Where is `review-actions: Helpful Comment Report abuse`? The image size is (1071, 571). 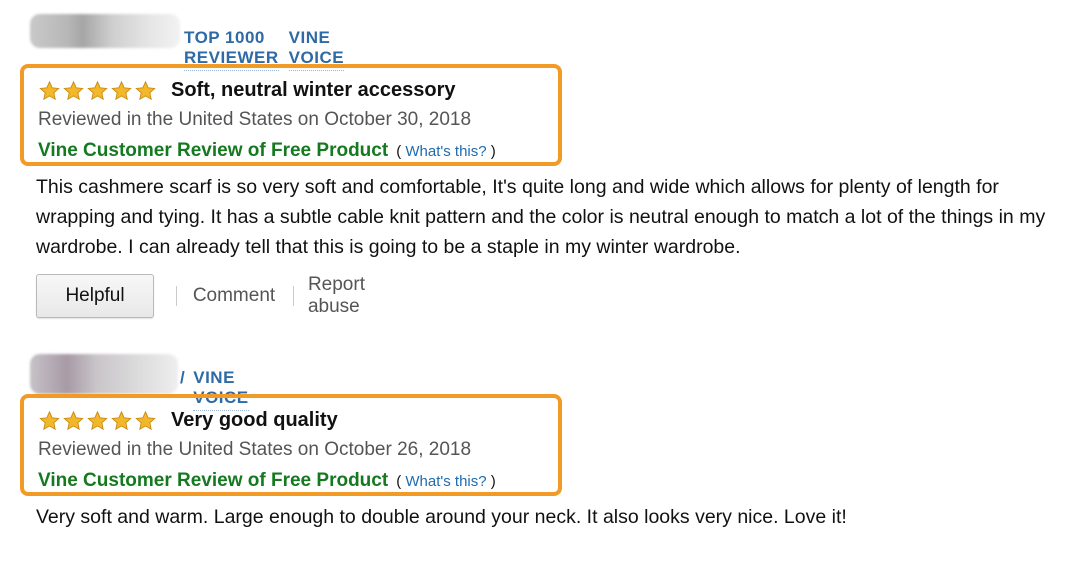 review-actions: Helpful Comment Report abuse is located at coordinates (216, 296).